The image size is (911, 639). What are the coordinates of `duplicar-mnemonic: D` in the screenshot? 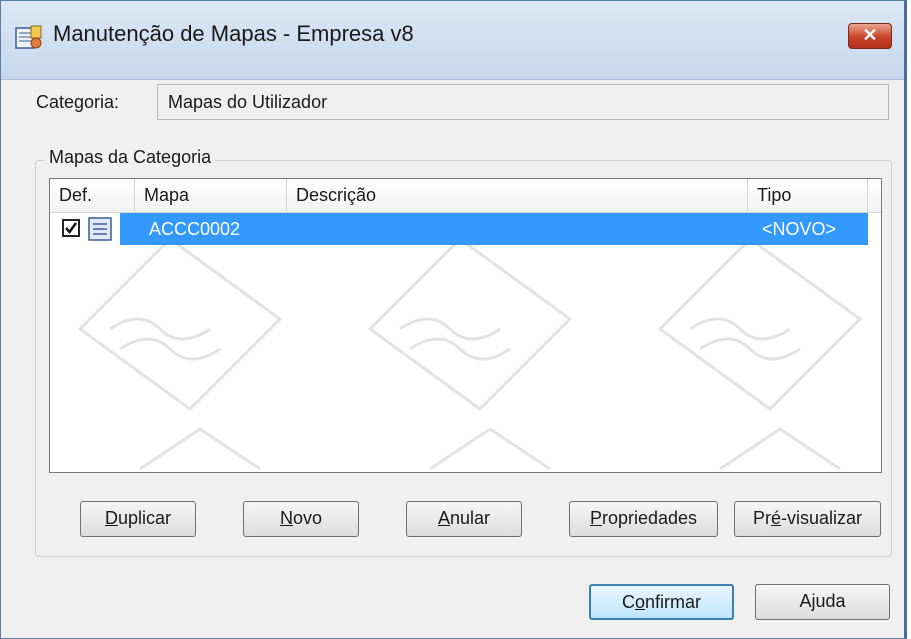 It's located at (111, 518).